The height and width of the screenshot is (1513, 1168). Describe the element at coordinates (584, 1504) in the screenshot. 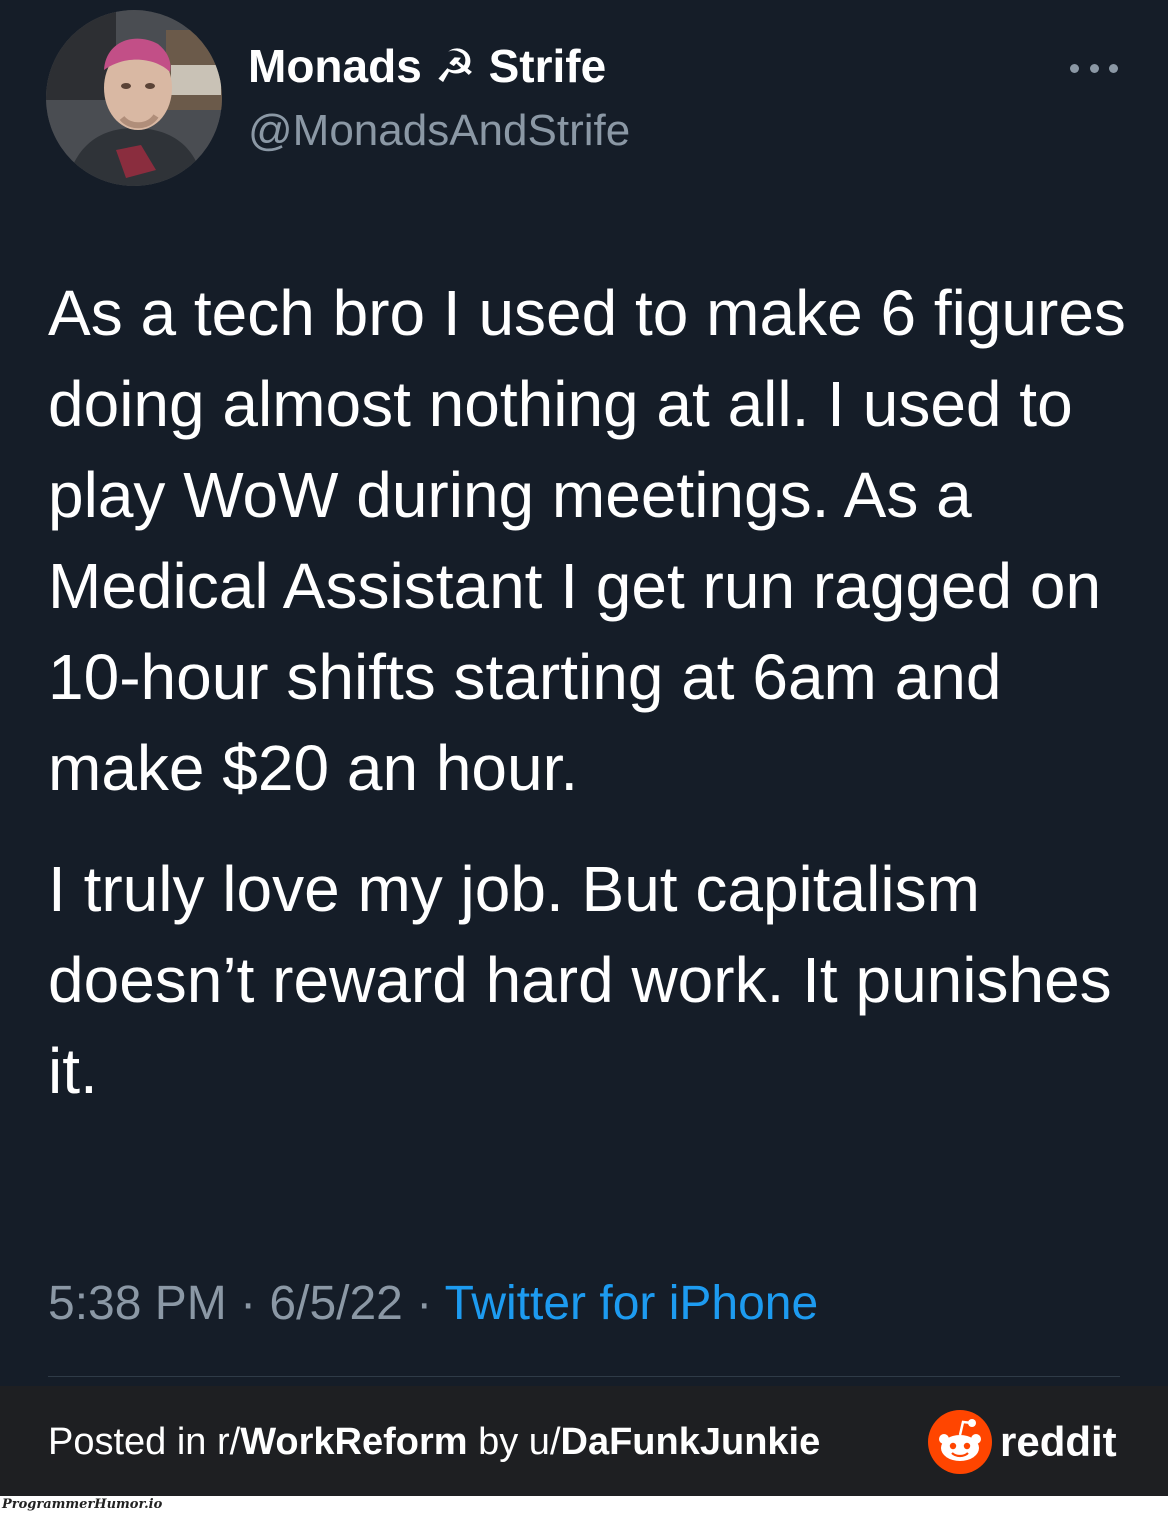

I see `watermark-bar: ProgrammerHumor.io` at that location.